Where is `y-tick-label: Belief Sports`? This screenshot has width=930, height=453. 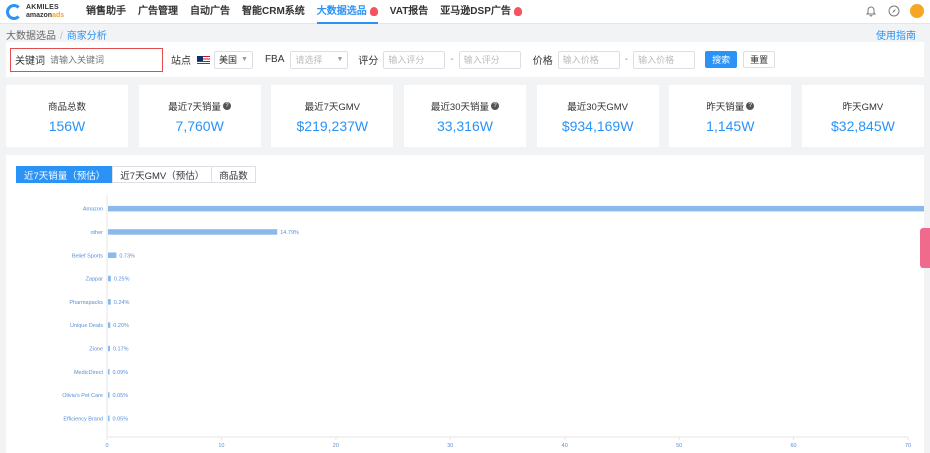
y-tick-label: Belief Sports is located at coordinates (87, 256).